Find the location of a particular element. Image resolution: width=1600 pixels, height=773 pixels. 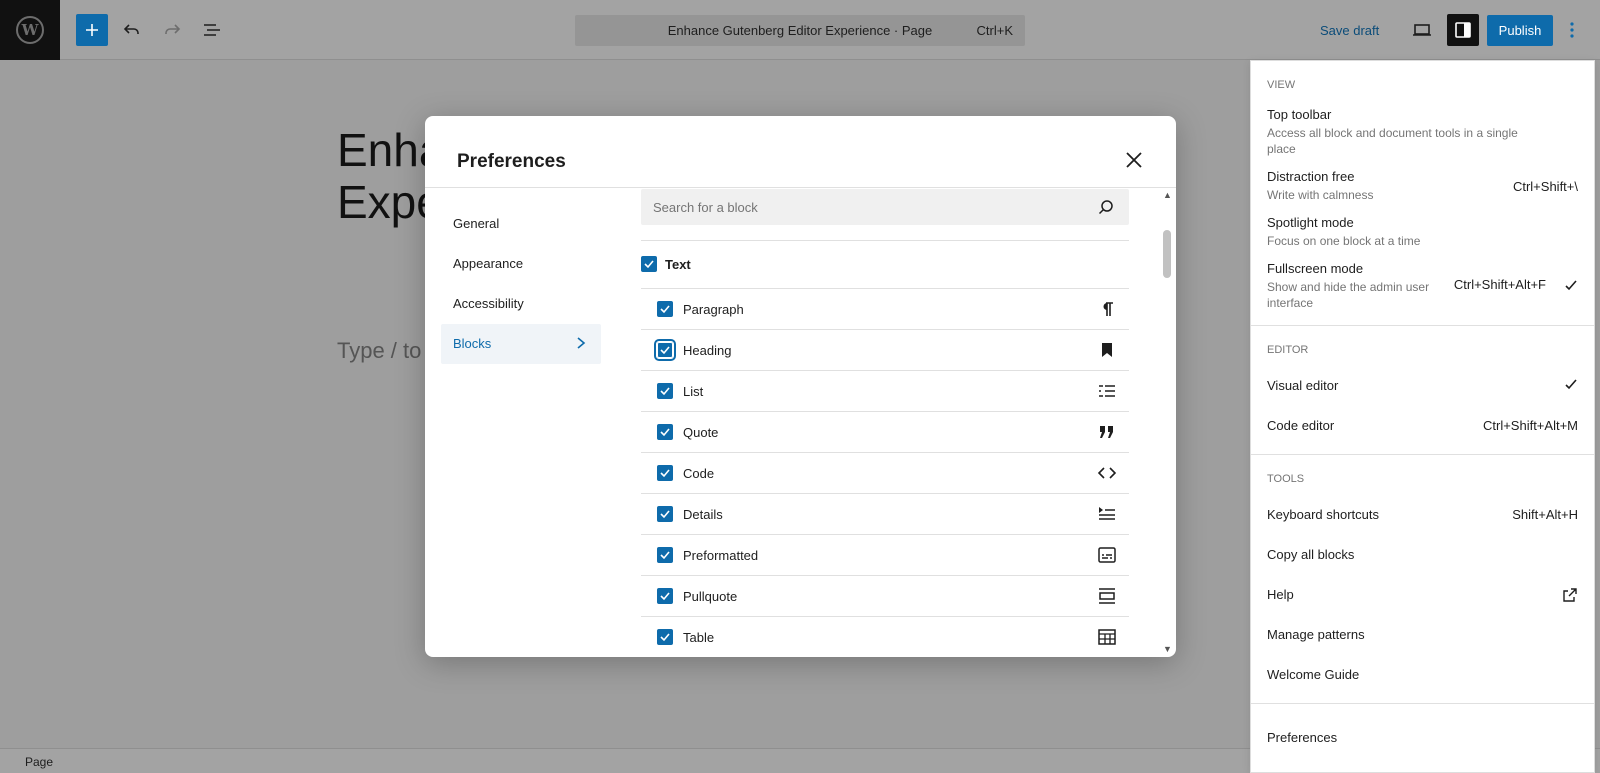

modal-scrollbar: ▲ ▼ is located at coordinates (1167, 422).